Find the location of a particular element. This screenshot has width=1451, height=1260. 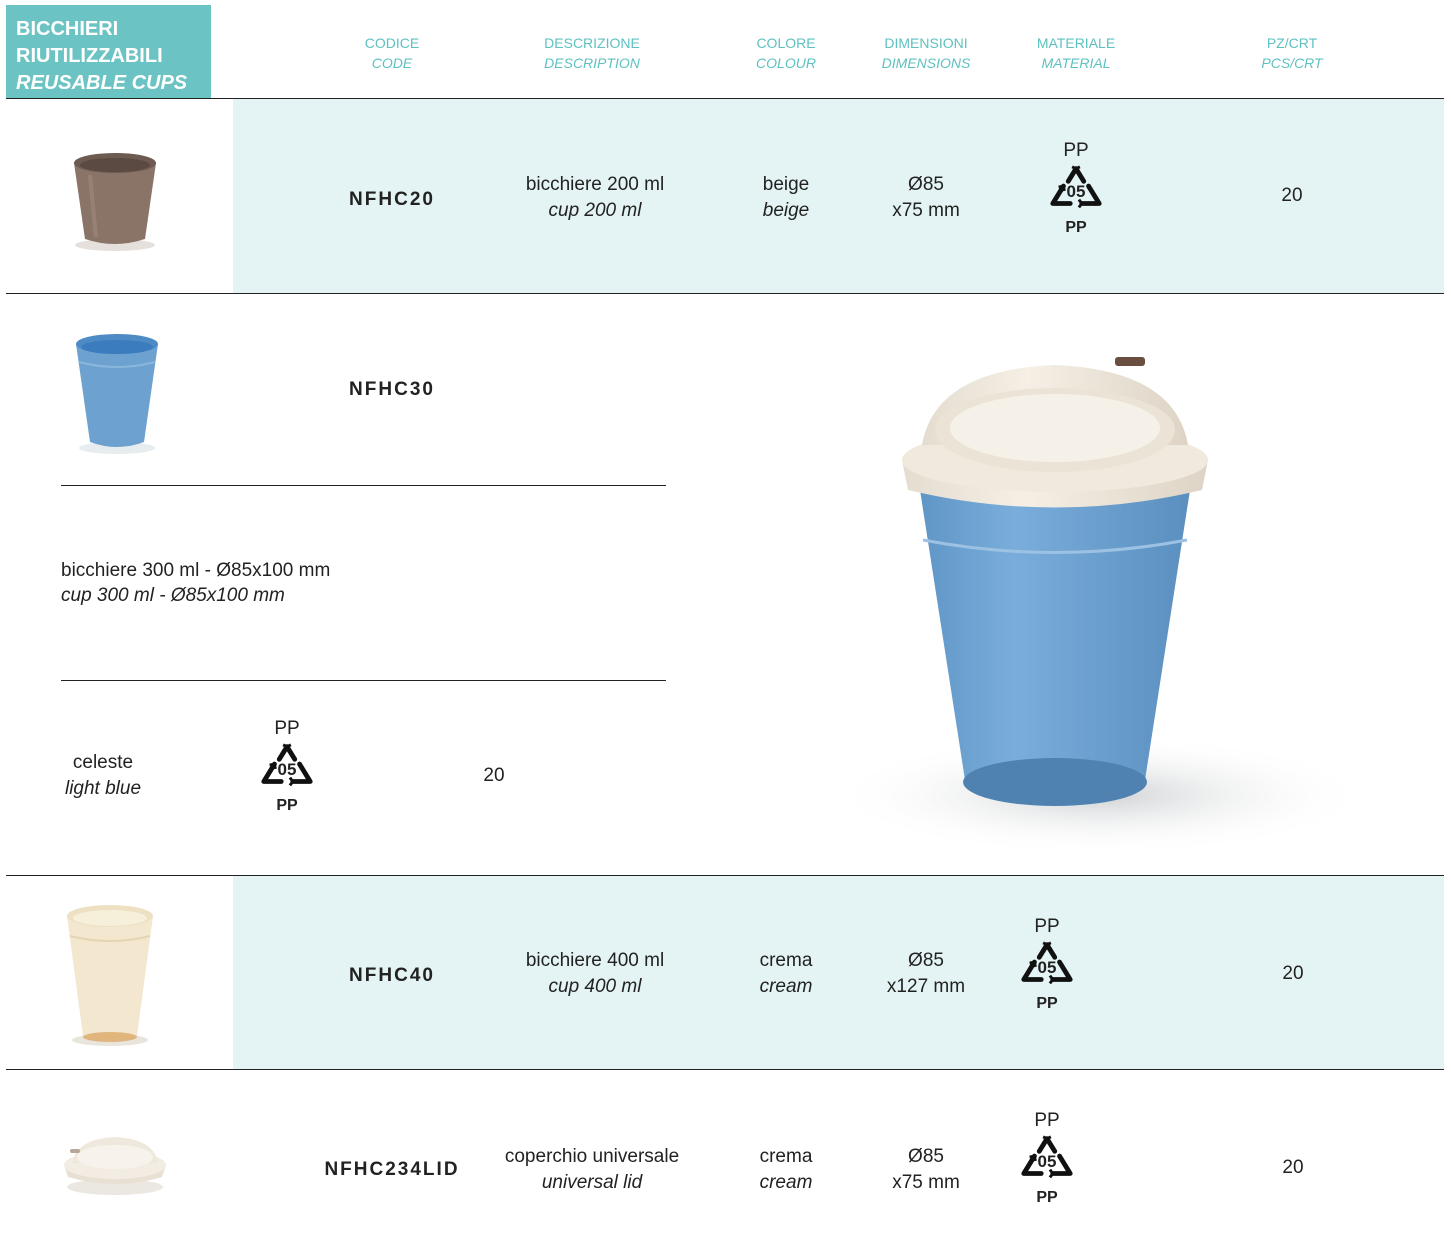

description-it: coperchio universale is located at coordinates (592, 1156).